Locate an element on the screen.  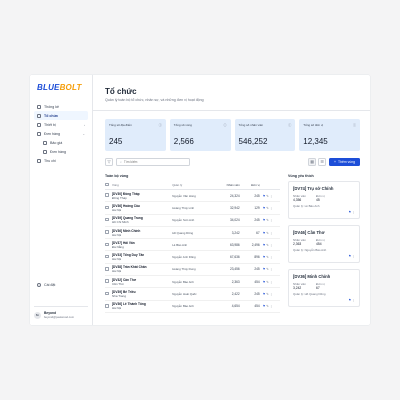
col-header-name: Vùng is located at coordinates (142, 185).